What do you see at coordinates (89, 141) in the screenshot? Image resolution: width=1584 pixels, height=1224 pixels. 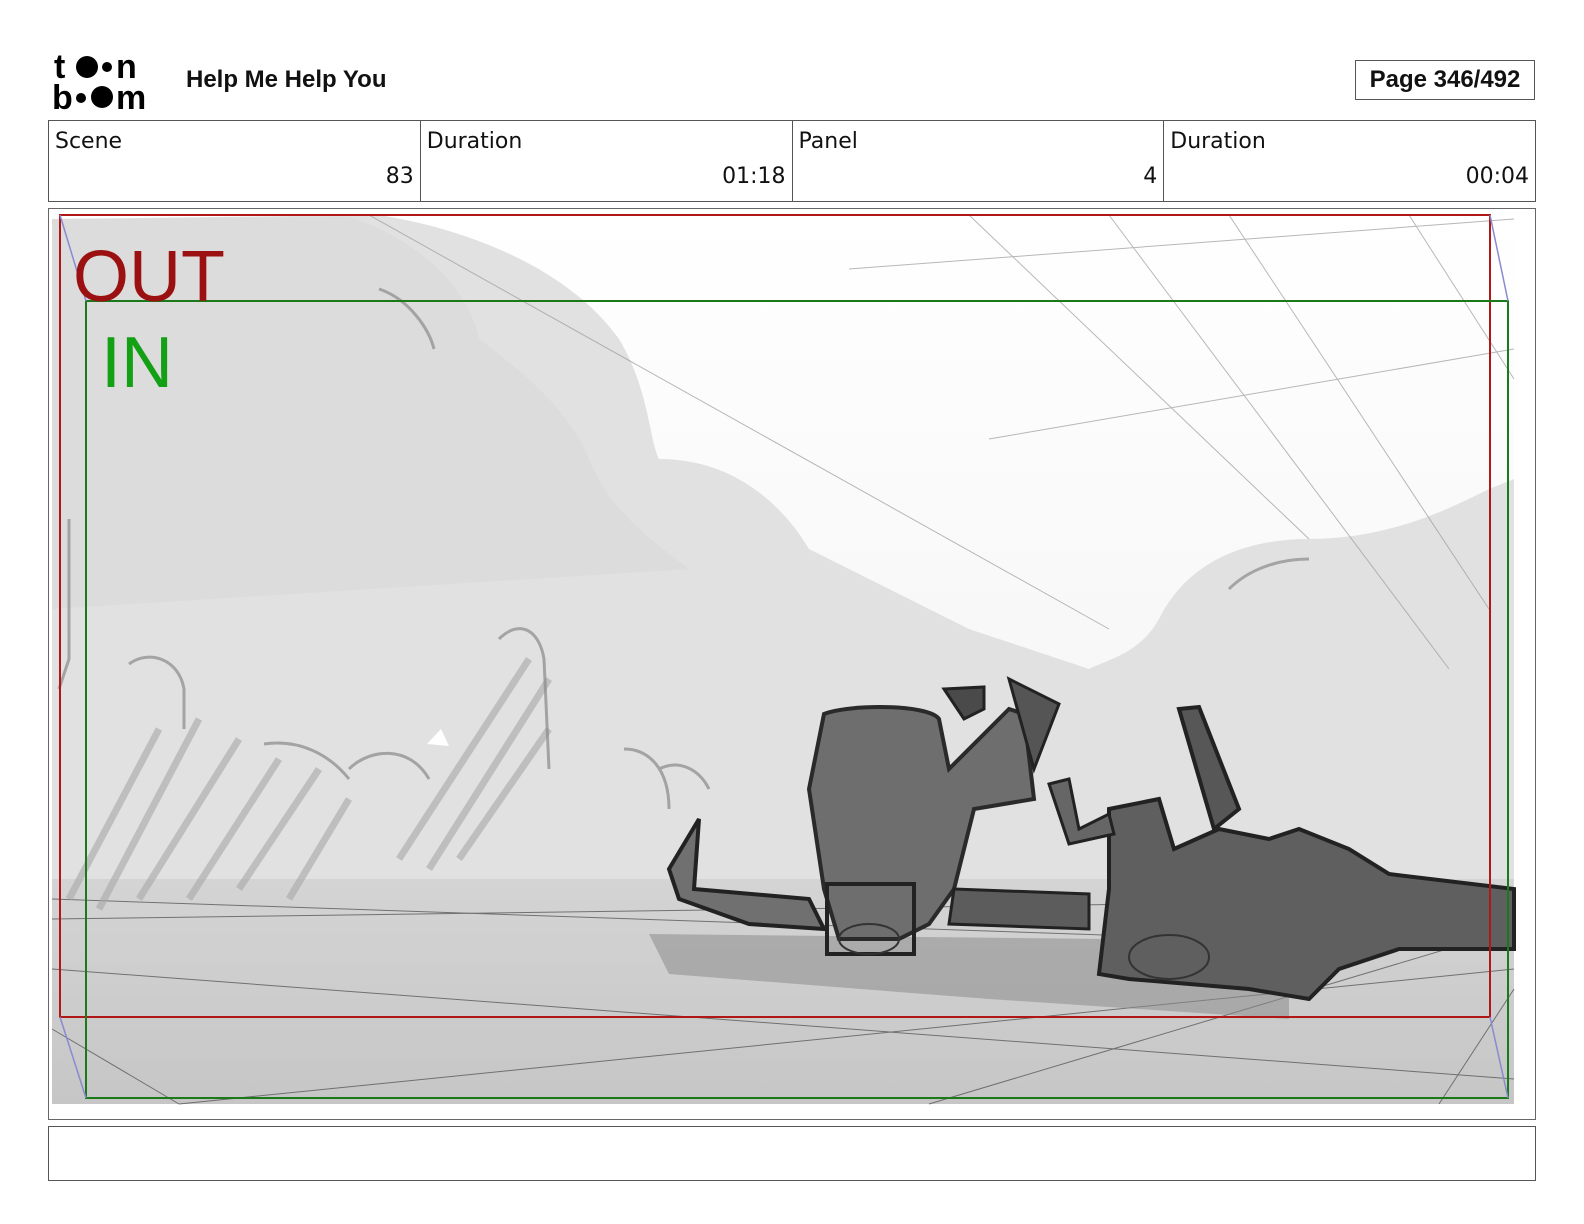 I see `scene-label: Scene` at bounding box center [89, 141].